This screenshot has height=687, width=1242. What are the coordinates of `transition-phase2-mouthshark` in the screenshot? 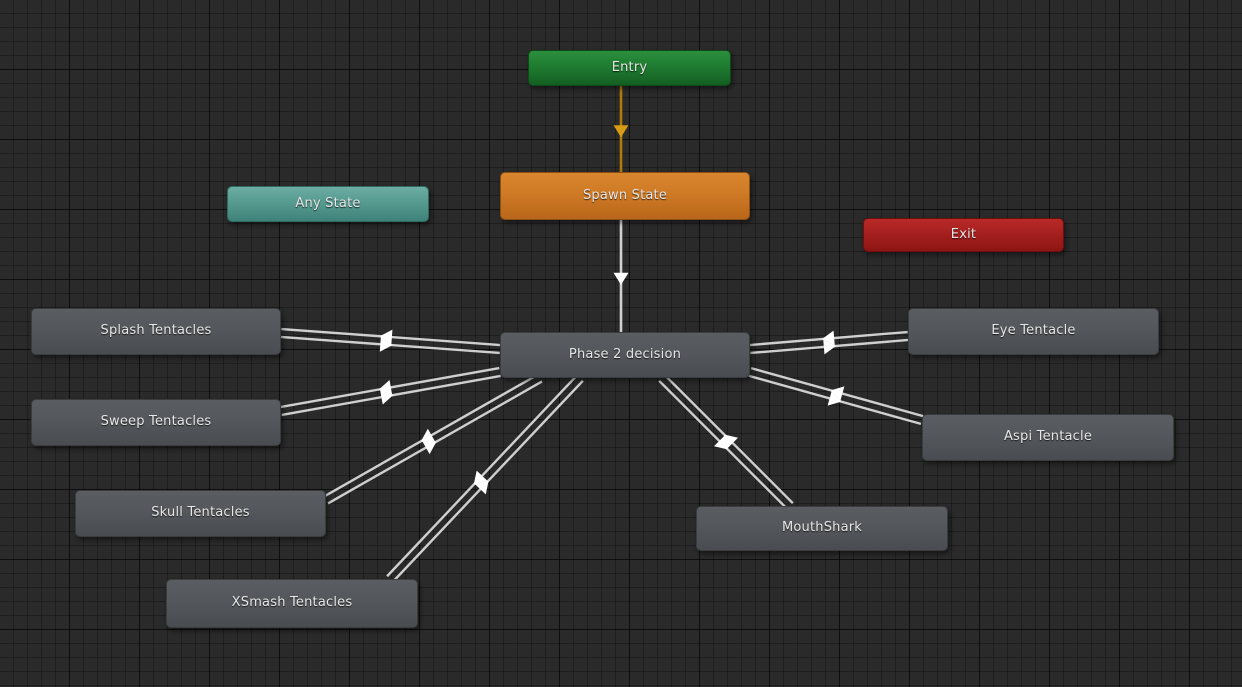 It's located at (726, 442).